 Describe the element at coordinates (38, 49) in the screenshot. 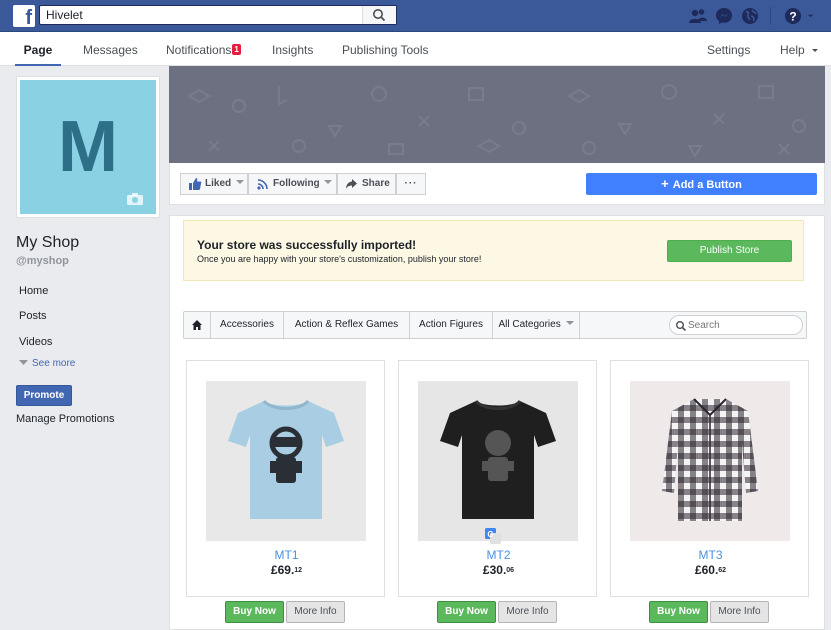

I see `tab-page: Page` at that location.